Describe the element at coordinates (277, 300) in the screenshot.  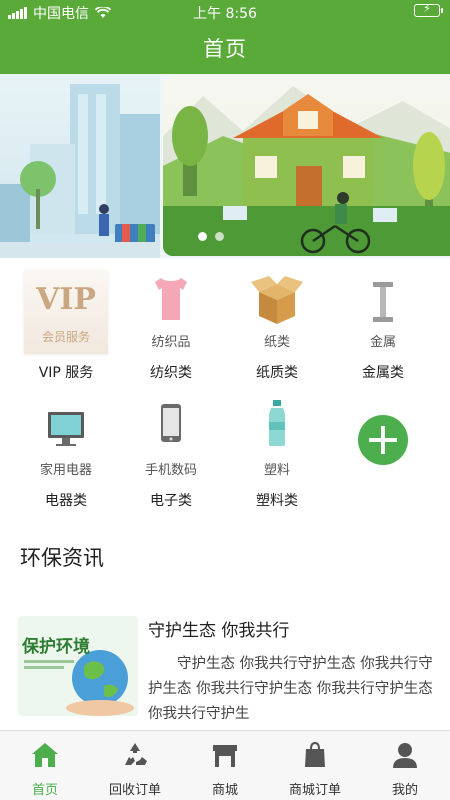
I see `cardboard-box-icon` at that location.